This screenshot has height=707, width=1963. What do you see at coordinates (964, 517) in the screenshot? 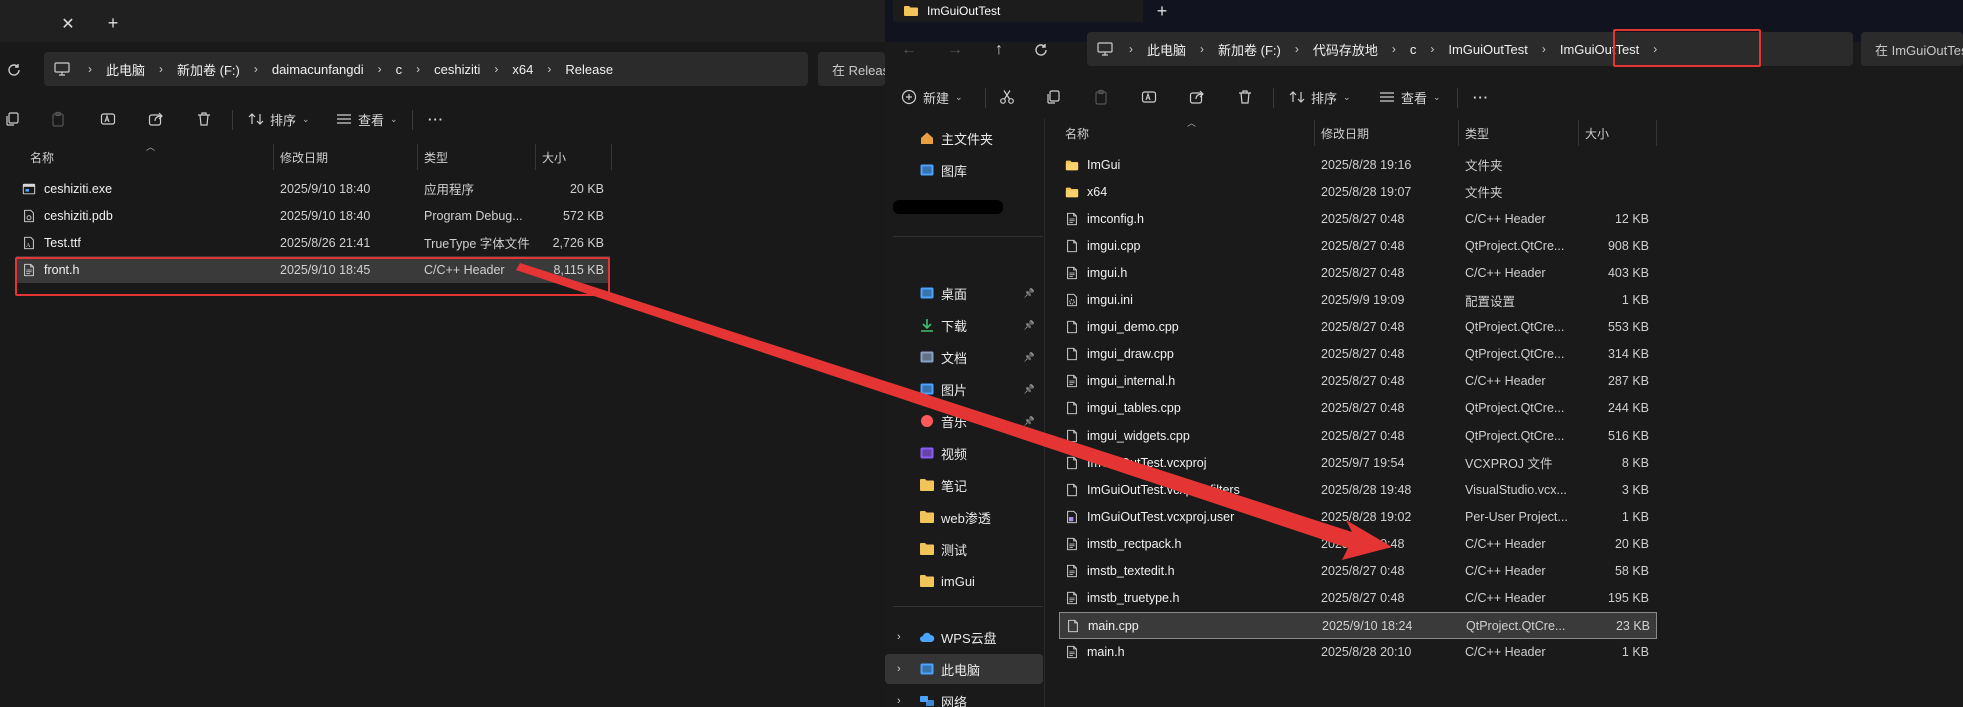
I see `nav-item: web渗透` at bounding box center [964, 517].